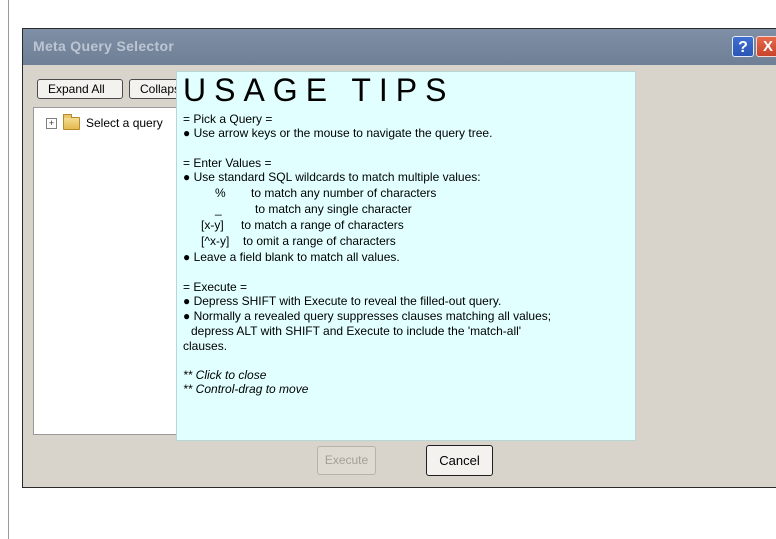  Describe the element at coordinates (333, 209) in the screenshot. I see `wildcard-description: to match any single character` at that location.